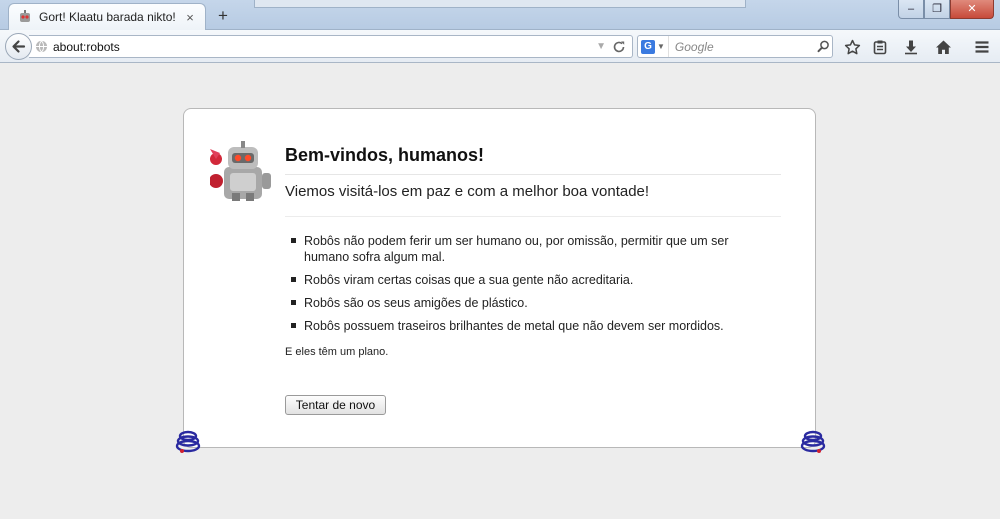 Image resolution: width=1000 pixels, height=519 pixels. Describe the element at coordinates (324, 47) in the screenshot. I see `url-text: about:robots` at that location.